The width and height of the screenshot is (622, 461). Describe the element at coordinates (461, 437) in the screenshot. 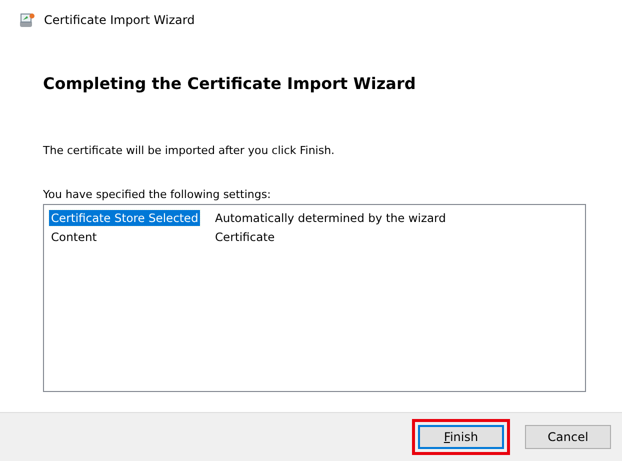

I see `dialog-button: Finish` at that location.